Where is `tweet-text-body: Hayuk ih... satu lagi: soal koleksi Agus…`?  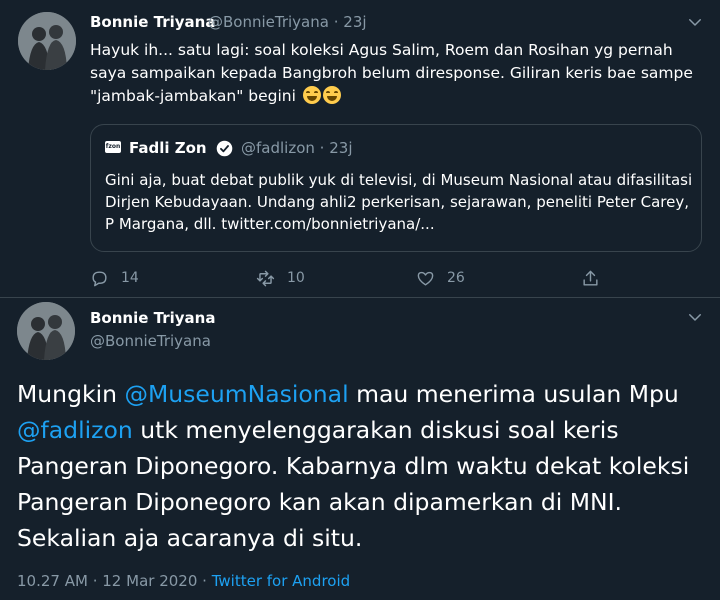 tweet-text-body: Hayuk ih... satu lagi: soal koleksi Agus… is located at coordinates (391, 73).